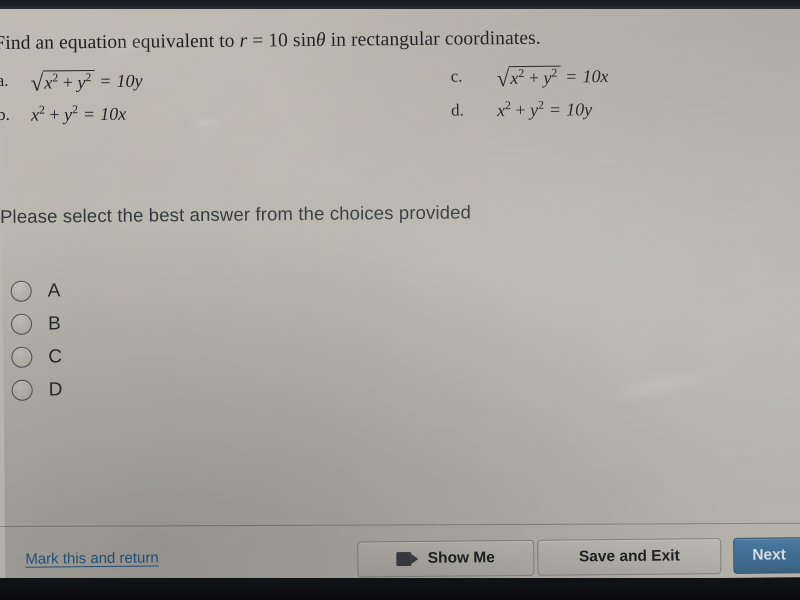  I want to click on choice-d-rhs: 10y, so click(579, 109).